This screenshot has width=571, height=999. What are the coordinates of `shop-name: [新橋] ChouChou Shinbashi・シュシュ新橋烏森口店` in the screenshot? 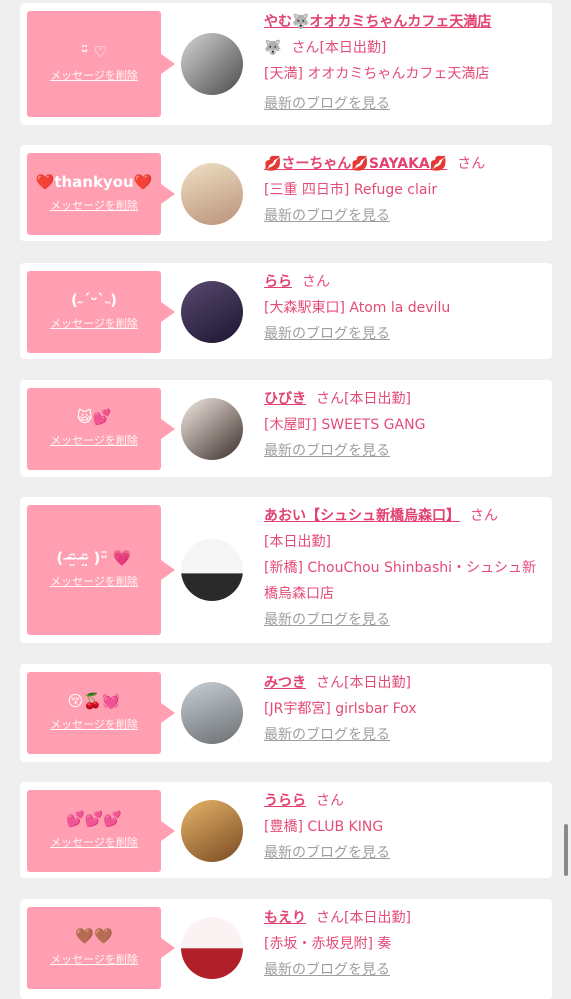 It's located at (400, 581).